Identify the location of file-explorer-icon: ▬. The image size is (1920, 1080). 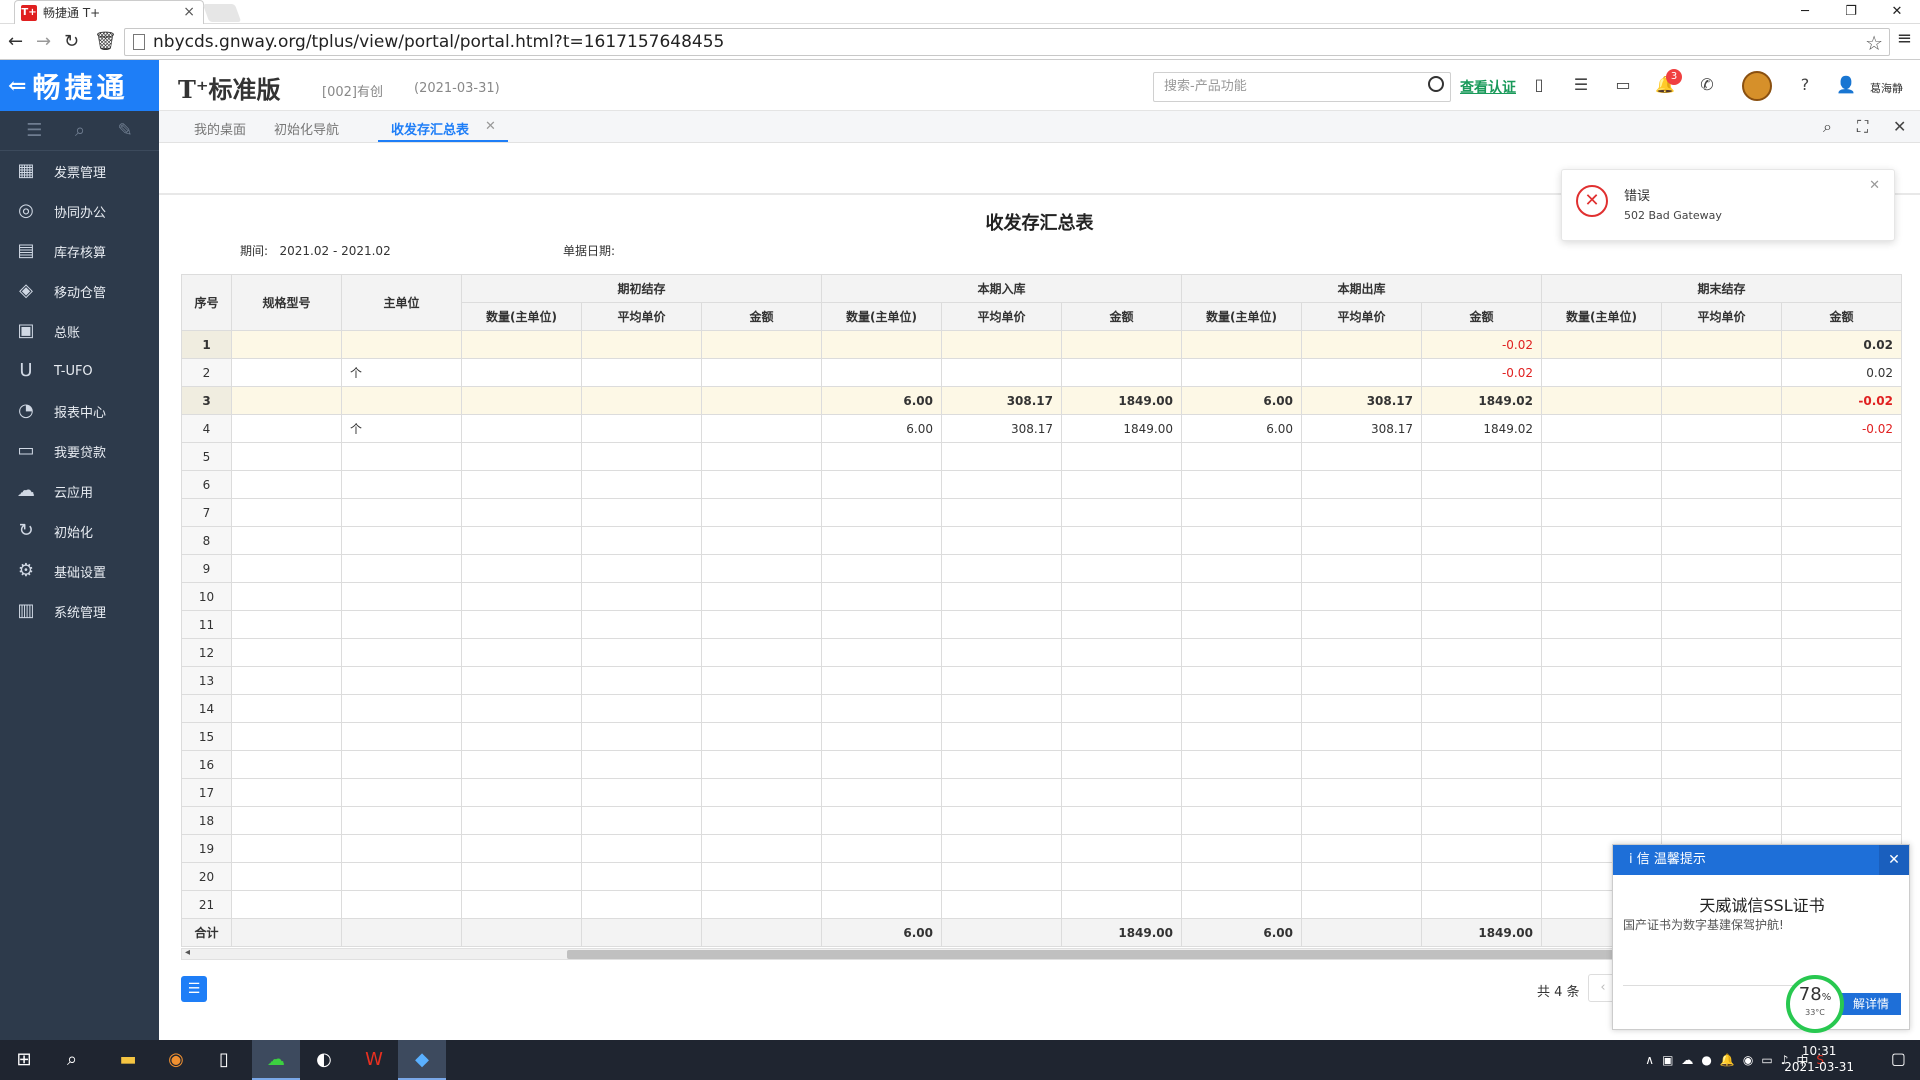
(128, 1060).